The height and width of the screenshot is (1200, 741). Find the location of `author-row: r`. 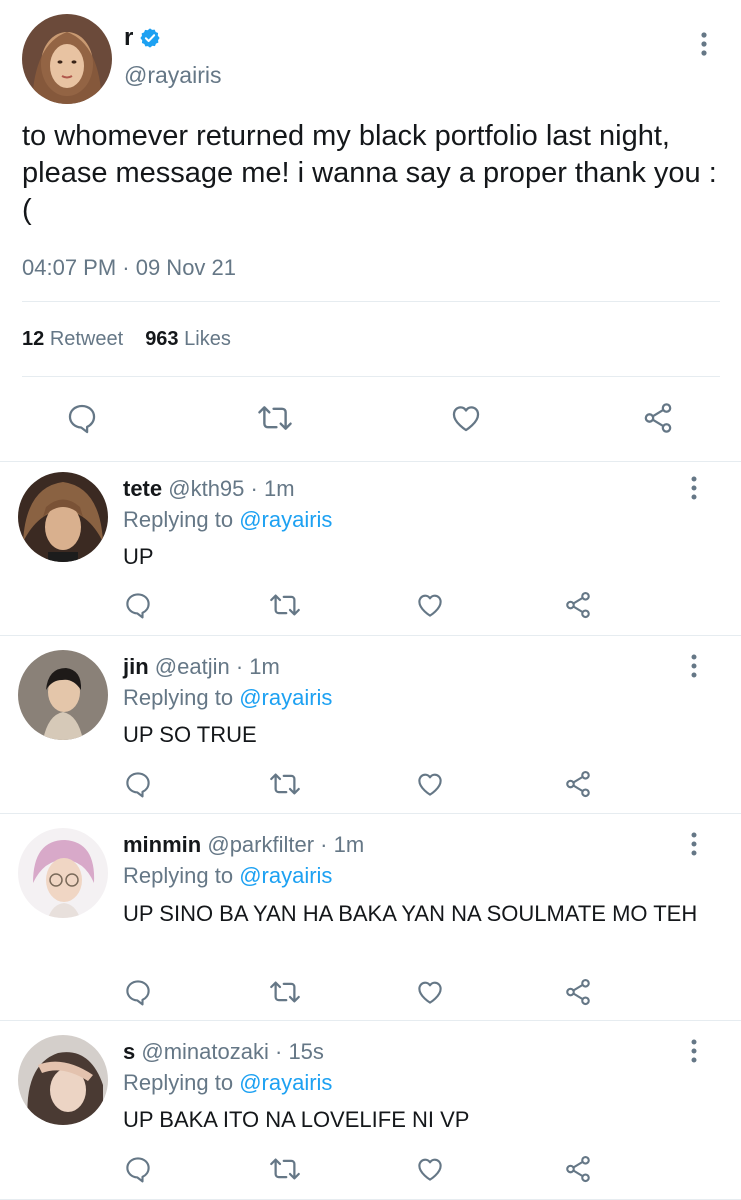

author-row: r is located at coordinates (142, 38).